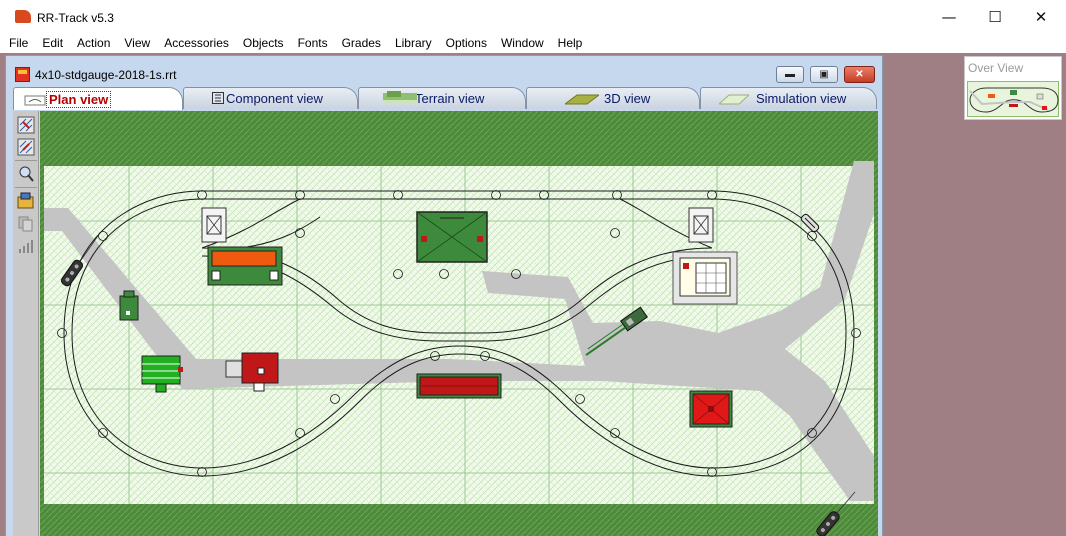 The height and width of the screenshot is (536, 1066). Describe the element at coordinates (136, 43) in the screenshot. I see `menu-view: View` at that location.